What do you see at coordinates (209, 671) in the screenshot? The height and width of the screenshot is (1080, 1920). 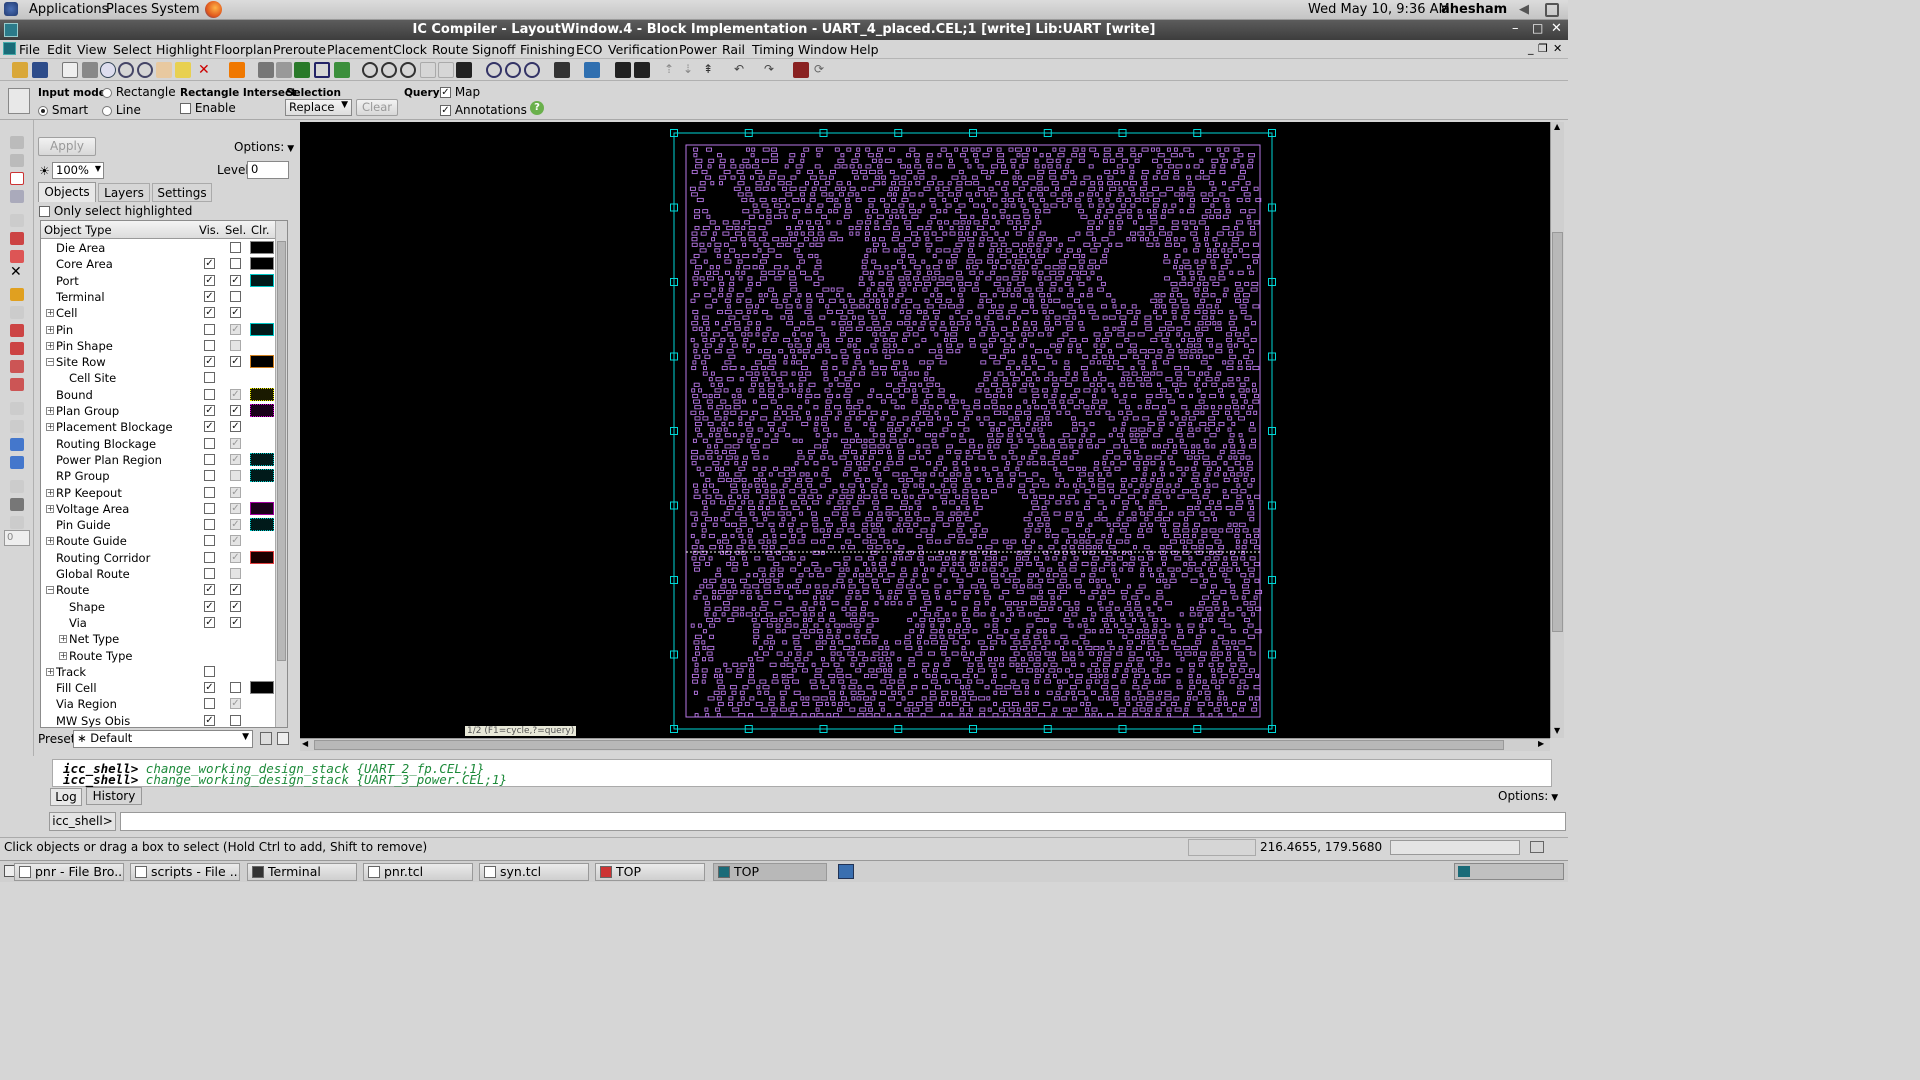 I see `visible-checkbox` at bounding box center [209, 671].